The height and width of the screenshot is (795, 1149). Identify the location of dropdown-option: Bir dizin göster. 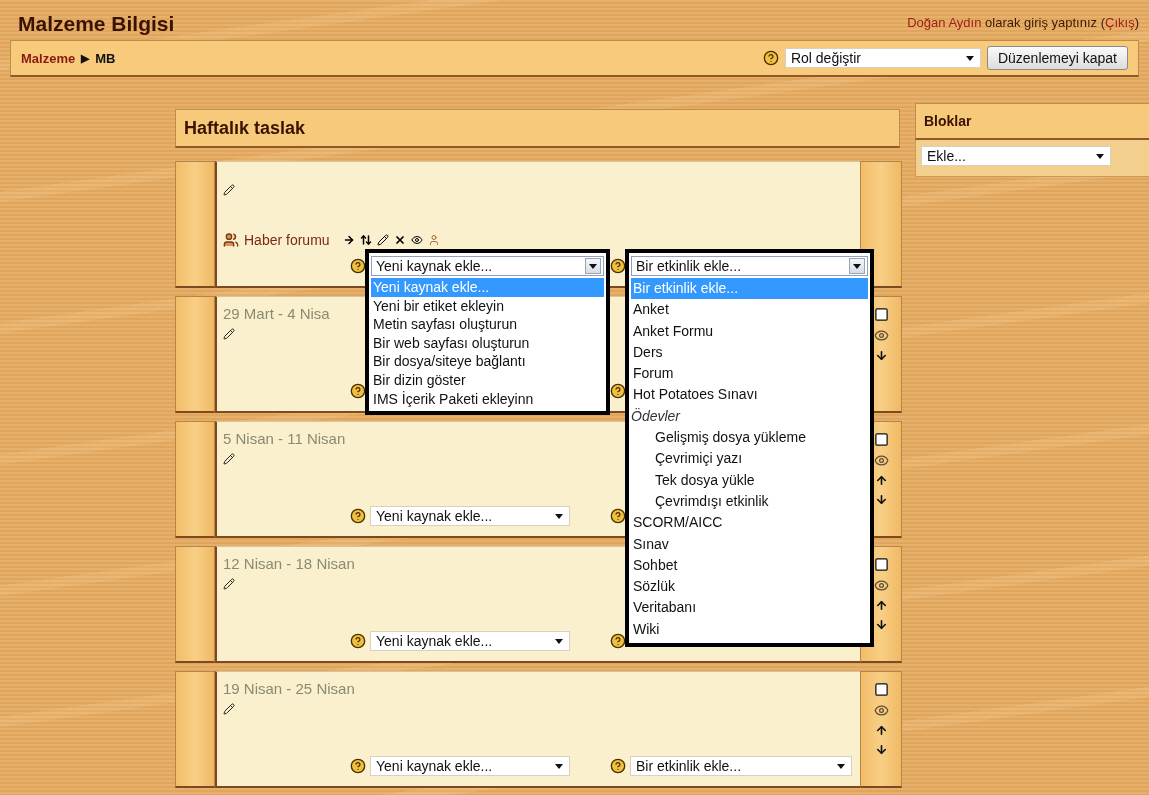
(487, 380).